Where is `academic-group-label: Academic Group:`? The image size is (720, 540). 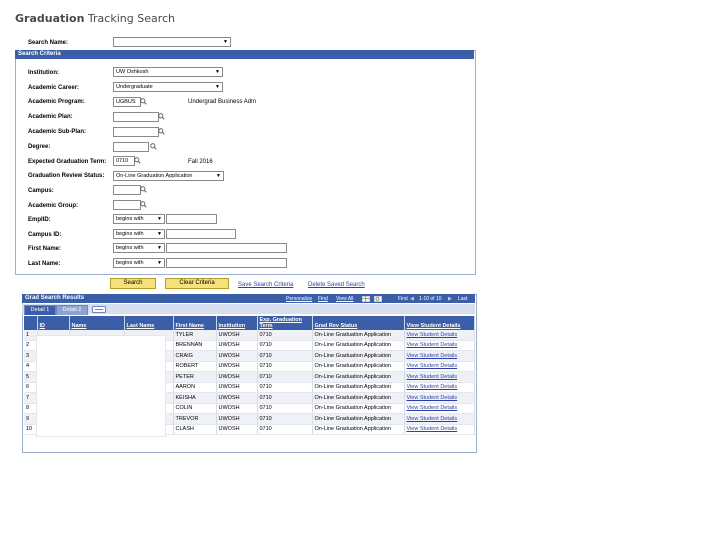
academic-group-label: Academic Group: is located at coordinates (53, 206).